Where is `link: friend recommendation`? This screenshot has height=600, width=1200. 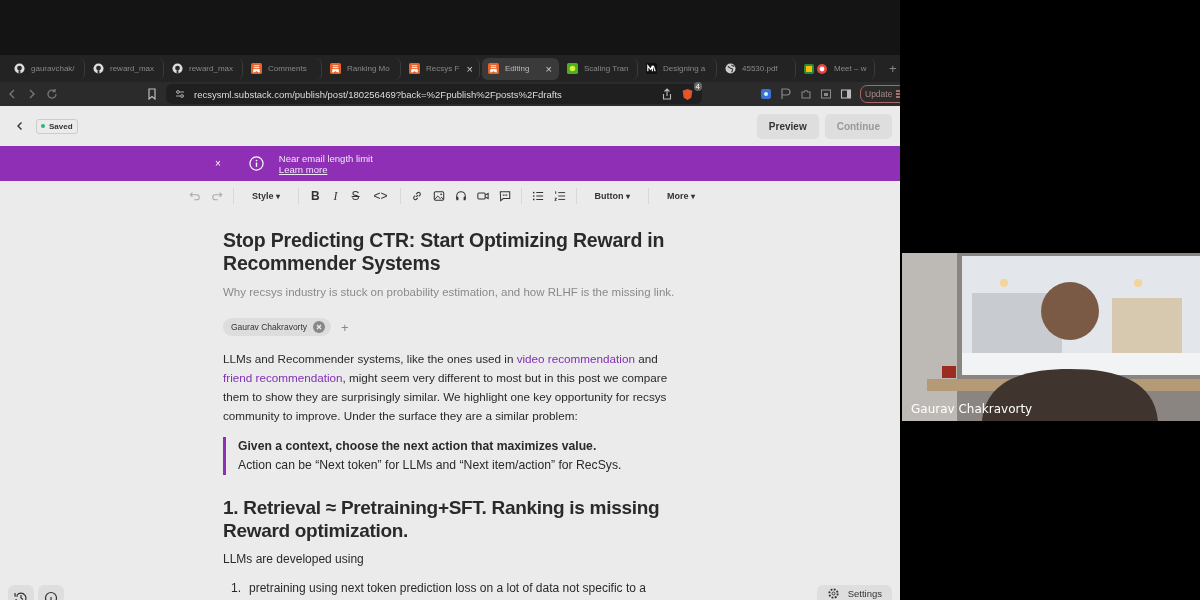 link: friend recommendation is located at coordinates (283, 377).